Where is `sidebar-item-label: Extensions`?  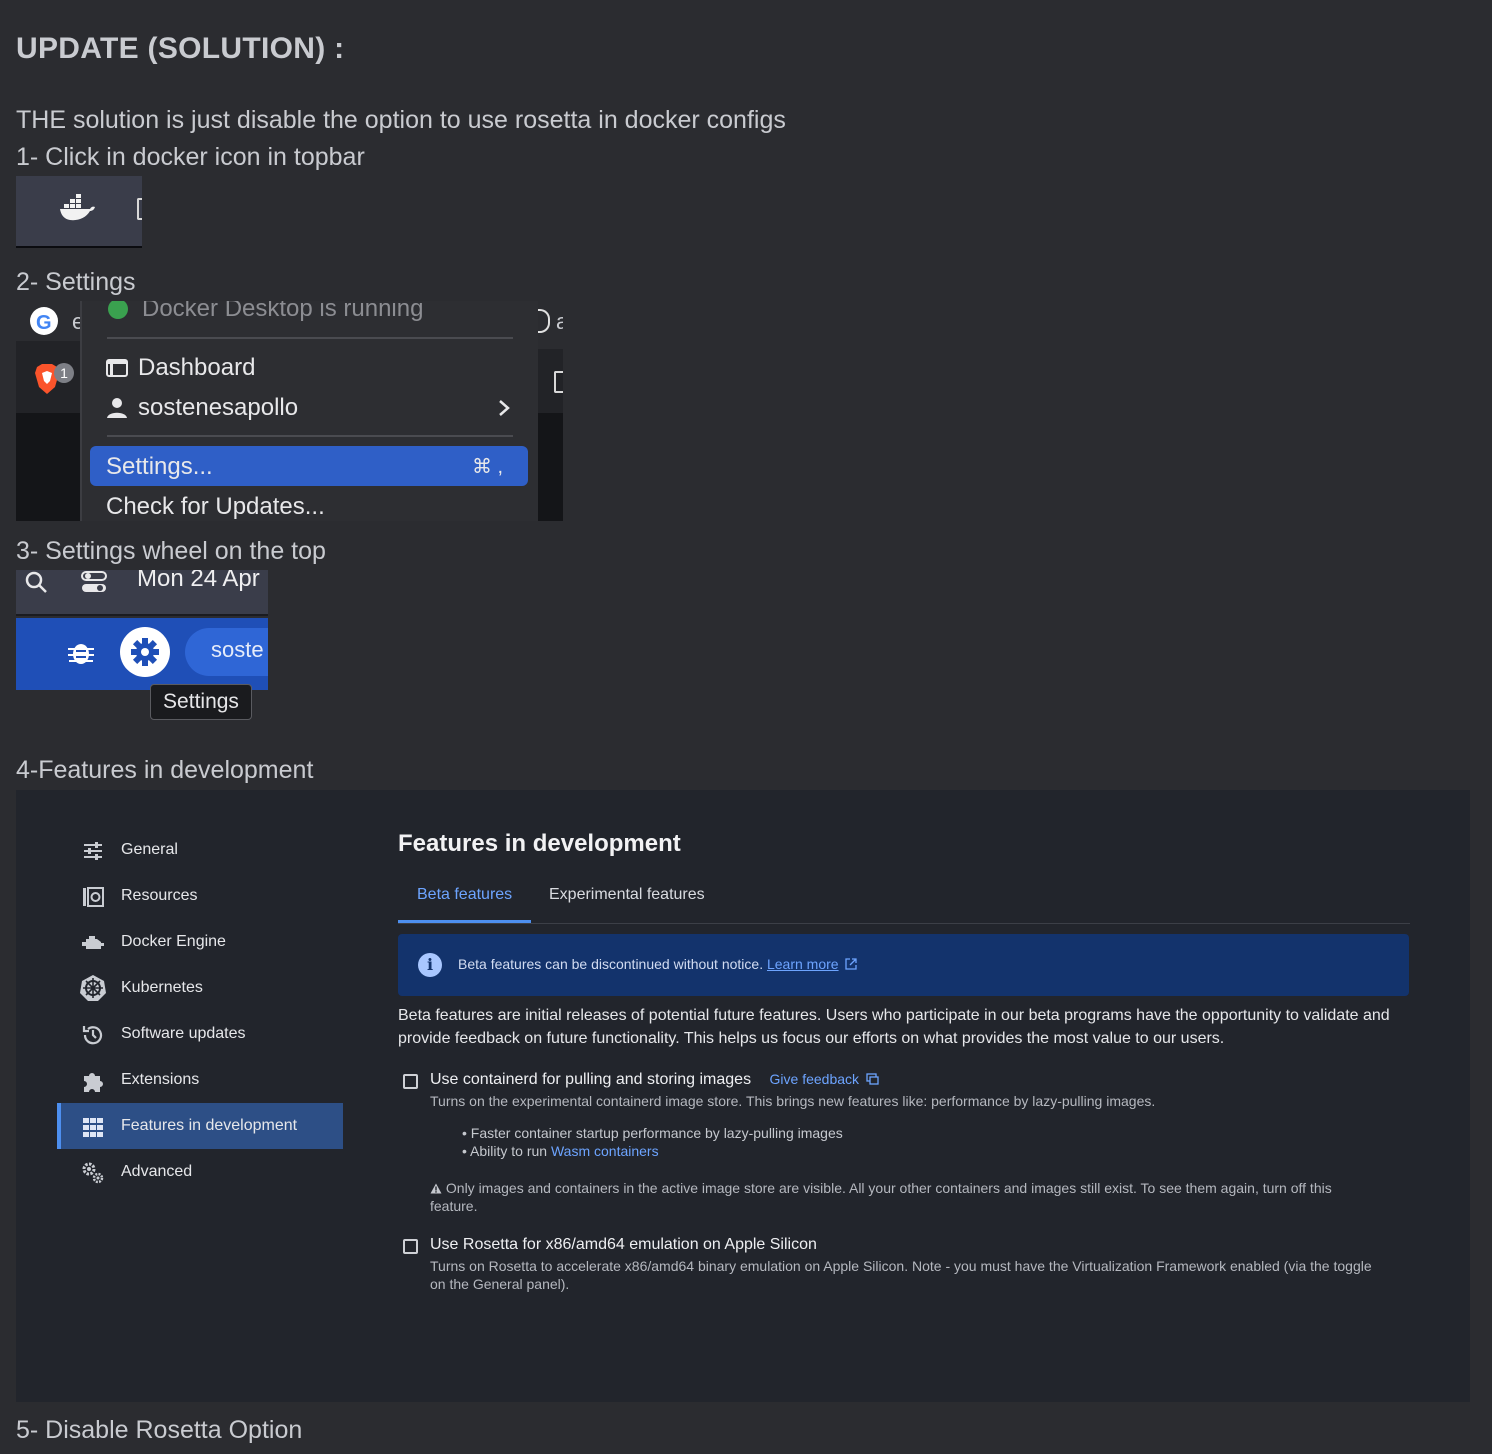
sidebar-item-label: Extensions is located at coordinates (160, 1079).